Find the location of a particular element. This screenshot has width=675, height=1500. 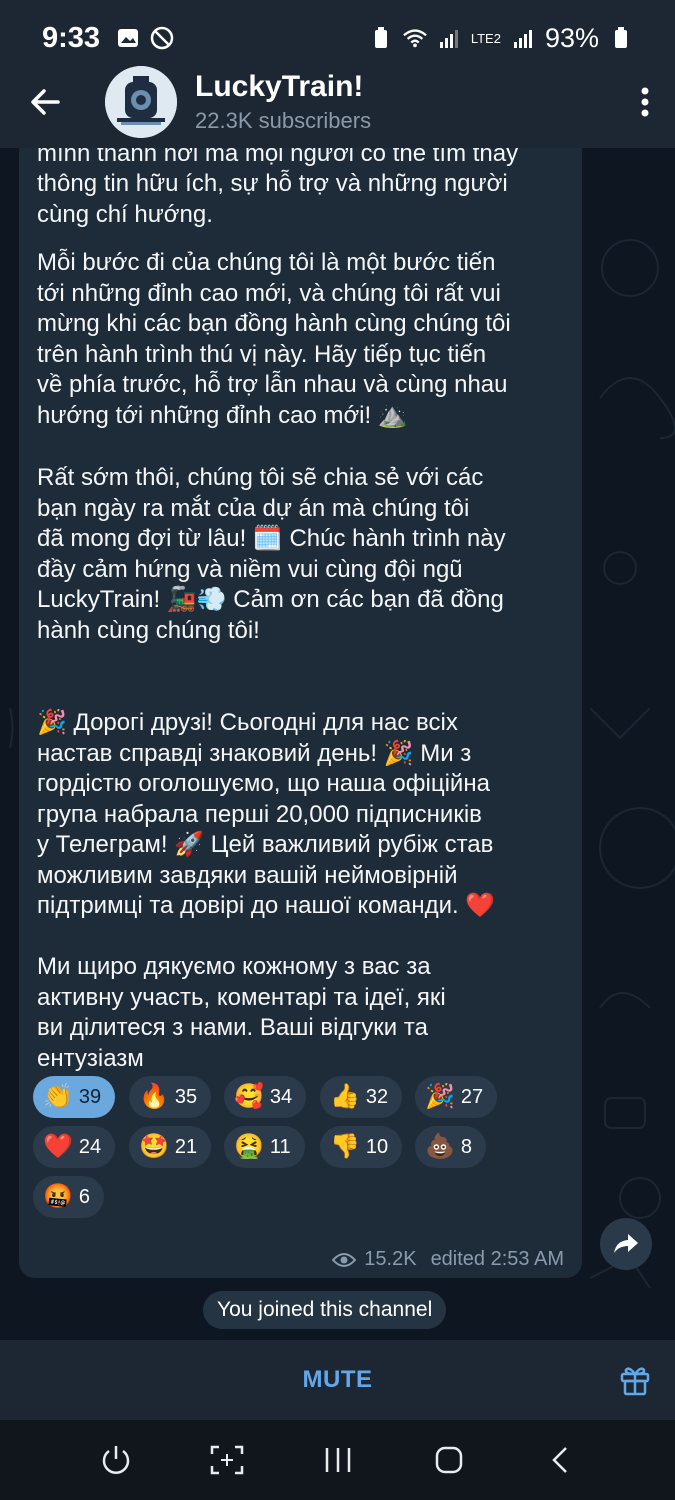

chat-header: LuckyTrain! 22.3K subscribers is located at coordinates (337, 102).